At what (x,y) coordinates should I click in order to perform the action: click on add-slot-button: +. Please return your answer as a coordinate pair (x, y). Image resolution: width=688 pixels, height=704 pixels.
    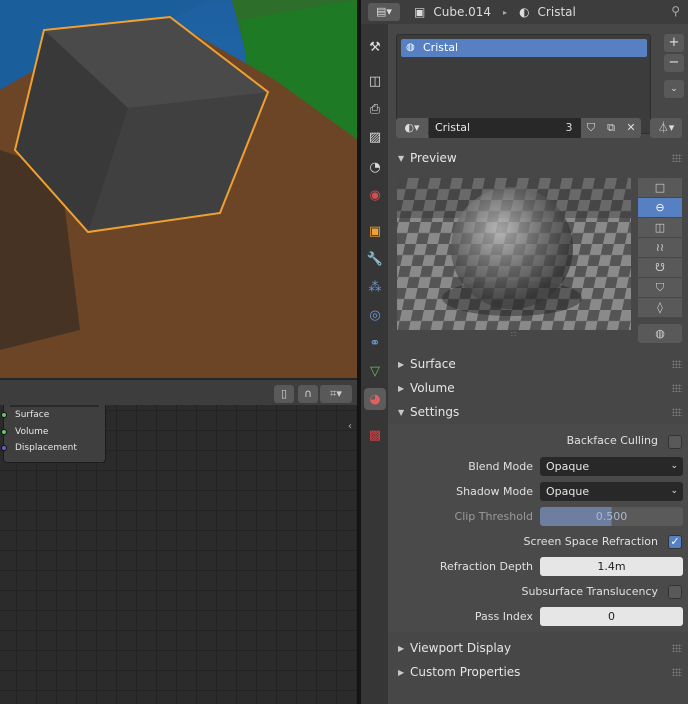
    Looking at the image, I should click on (674, 43).